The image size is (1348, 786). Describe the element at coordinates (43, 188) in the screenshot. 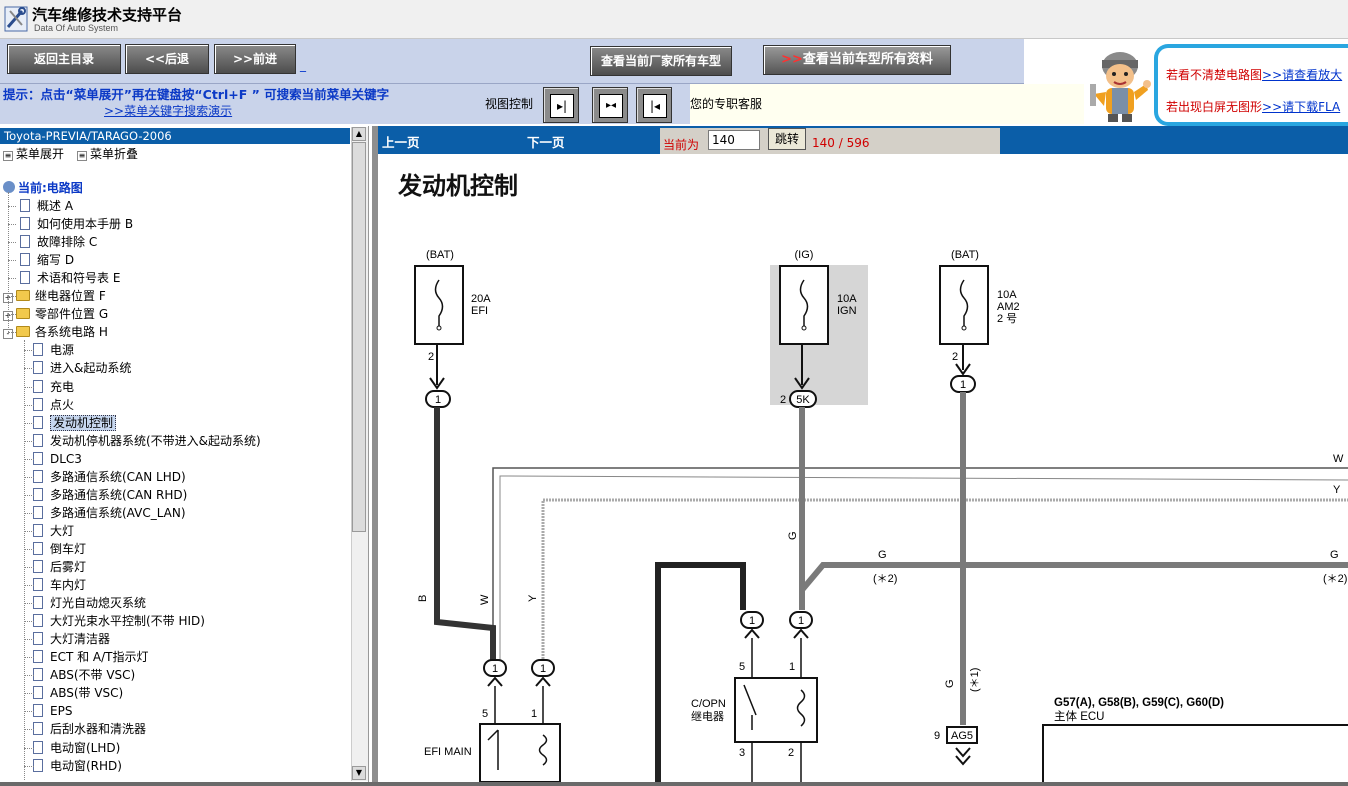

I see `tree-root: 当前:电路图` at that location.